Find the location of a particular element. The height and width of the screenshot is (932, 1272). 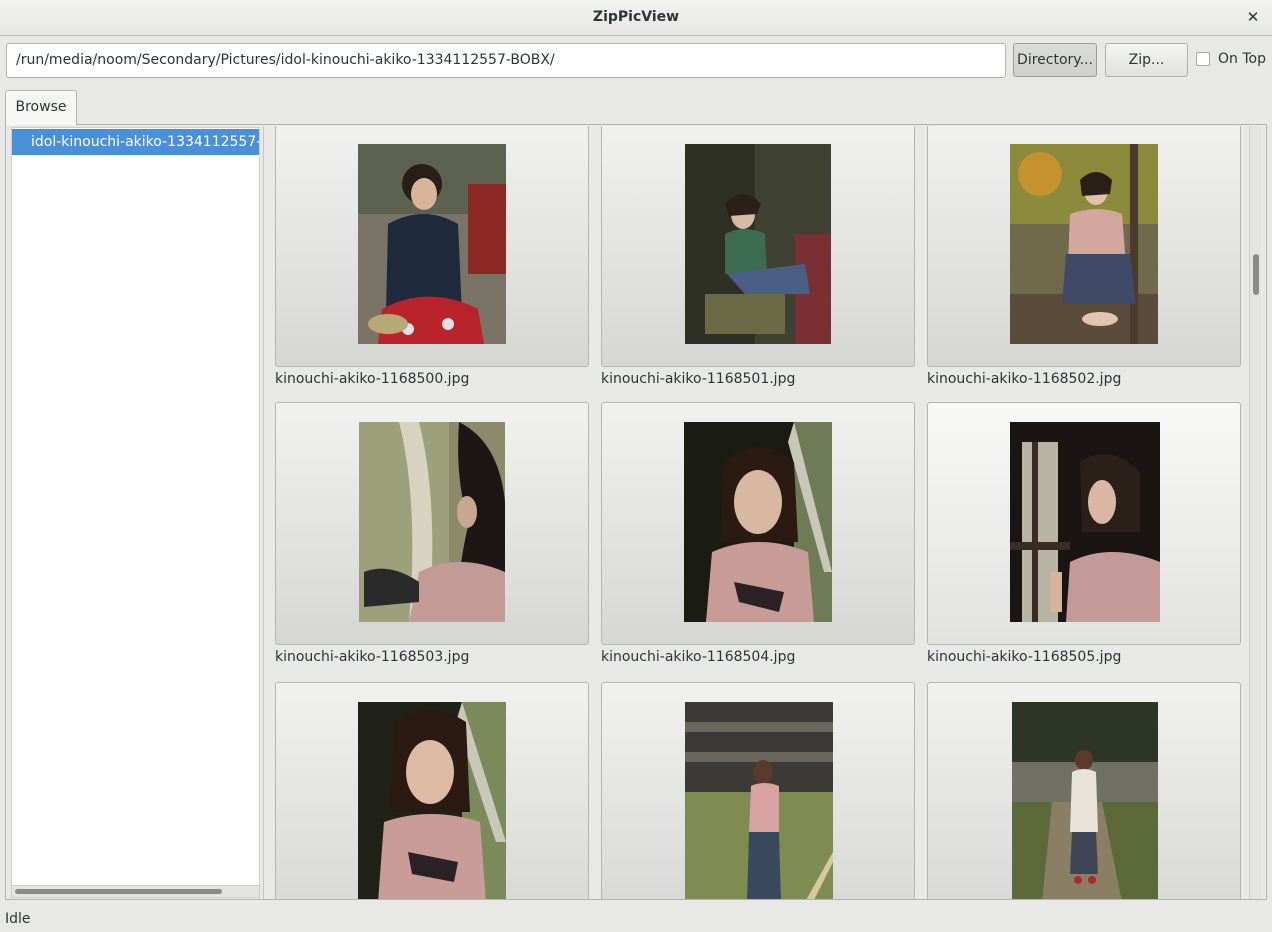

thumbnail-filename: kinouchi-akiko-1168504.jpg is located at coordinates (698, 657).